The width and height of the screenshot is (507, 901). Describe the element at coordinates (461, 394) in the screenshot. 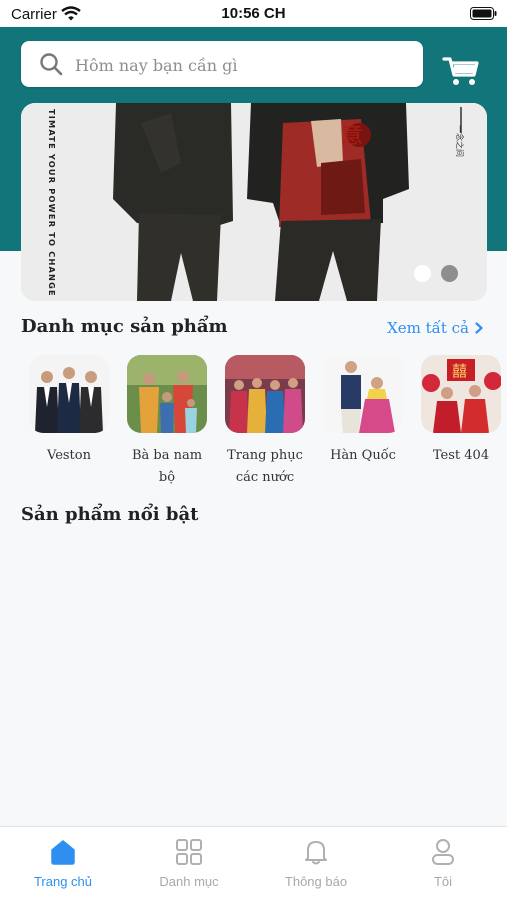

I see `category-thumbnail: 囍` at that location.